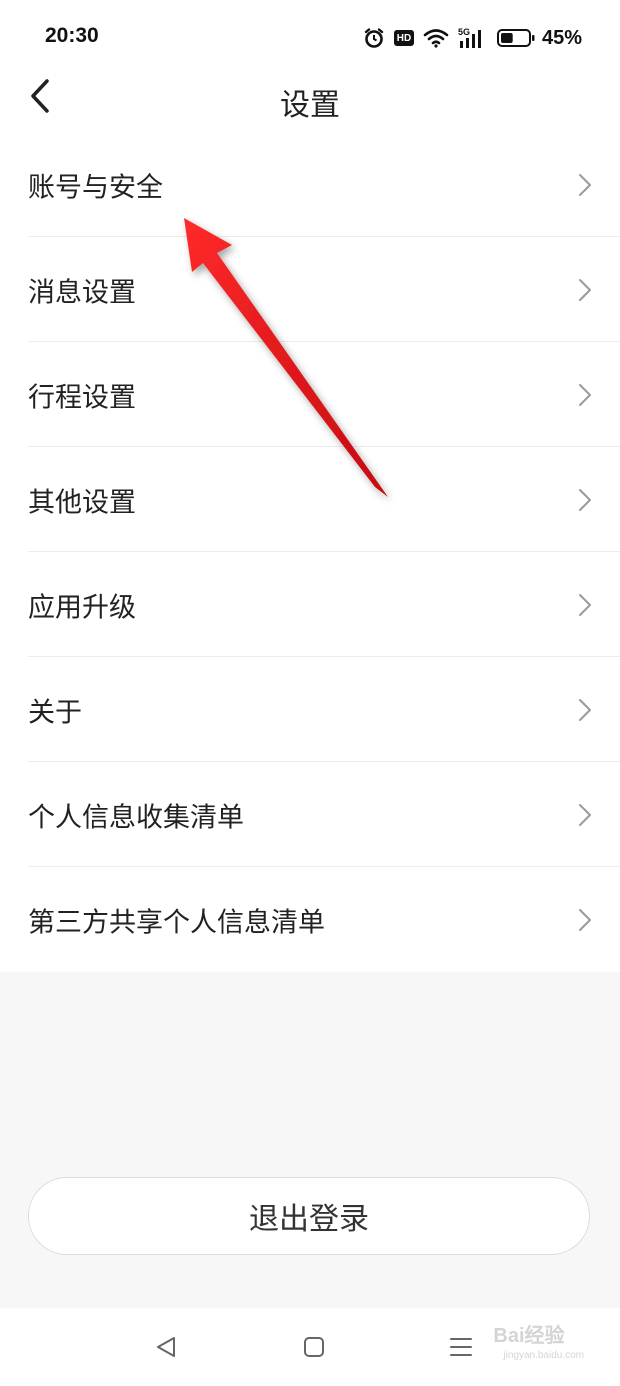 This screenshot has width=620, height=1386. What do you see at coordinates (436, 38) in the screenshot?
I see `wifi-icon` at bounding box center [436, 38].